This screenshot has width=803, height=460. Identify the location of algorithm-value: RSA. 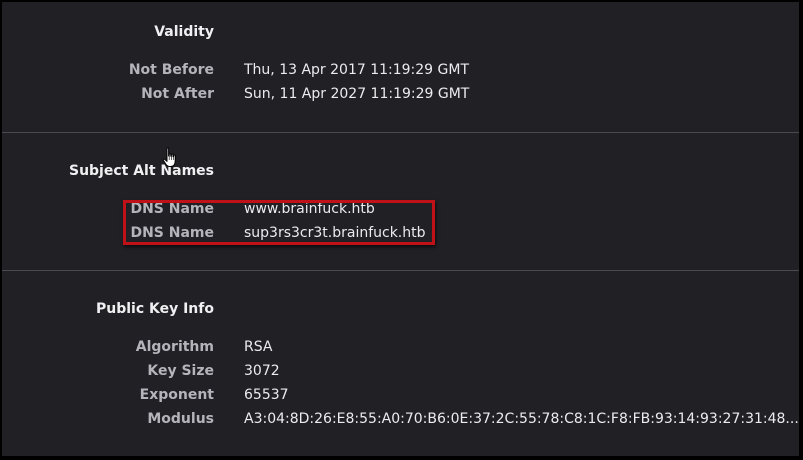
(258, 347).